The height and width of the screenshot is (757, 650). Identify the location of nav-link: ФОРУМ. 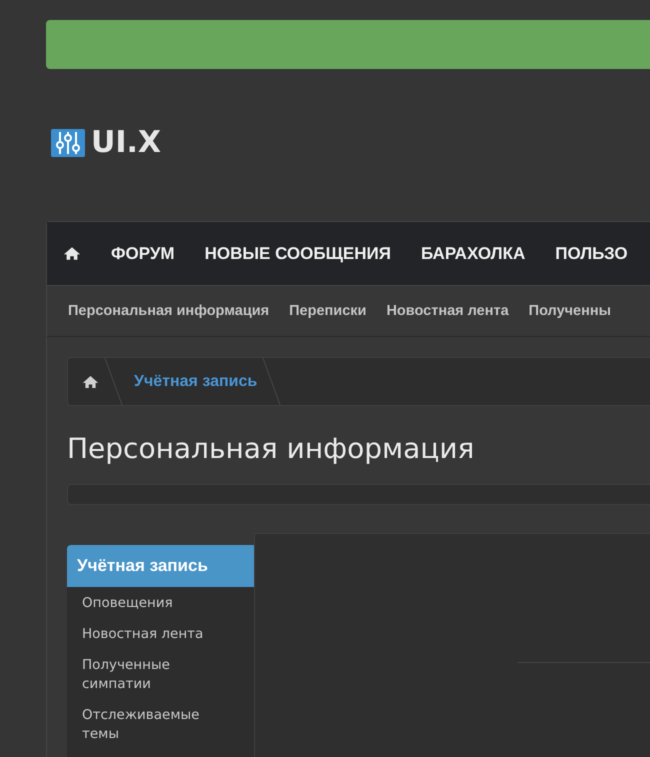
(143, 254).